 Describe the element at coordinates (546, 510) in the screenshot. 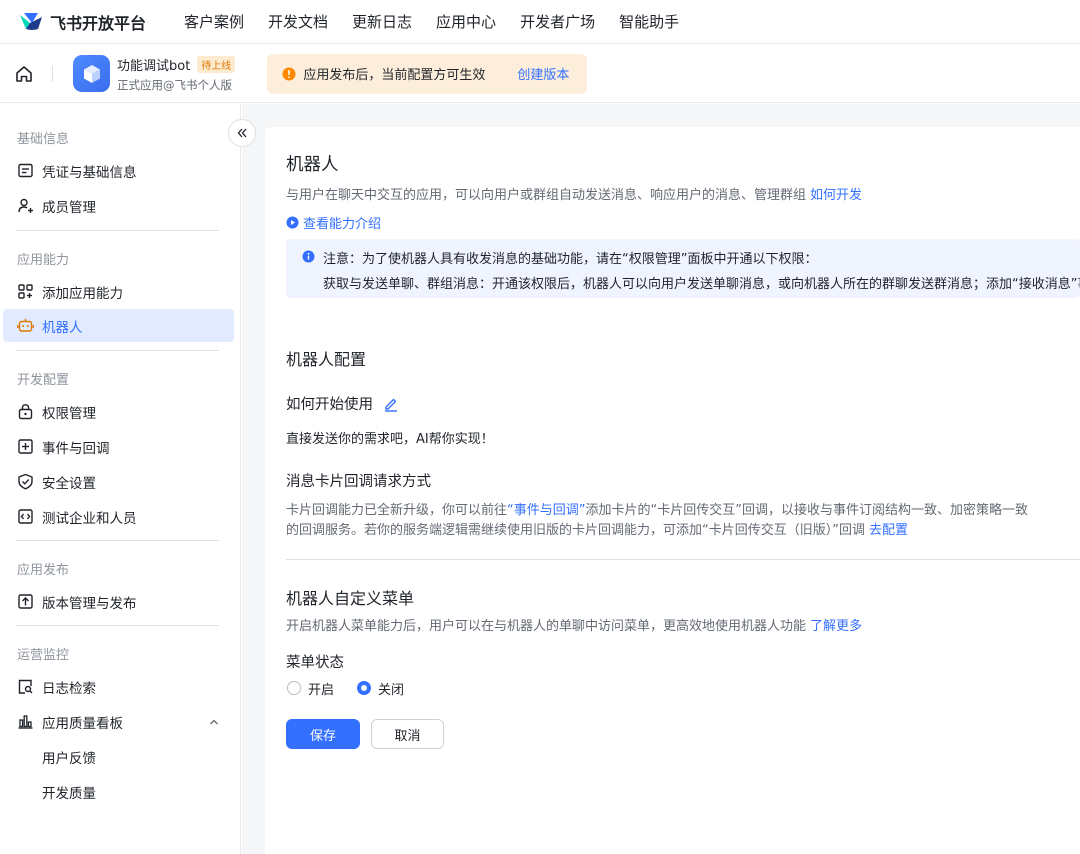

I see `events-callbacks-link: “事件与回调”` at that location.